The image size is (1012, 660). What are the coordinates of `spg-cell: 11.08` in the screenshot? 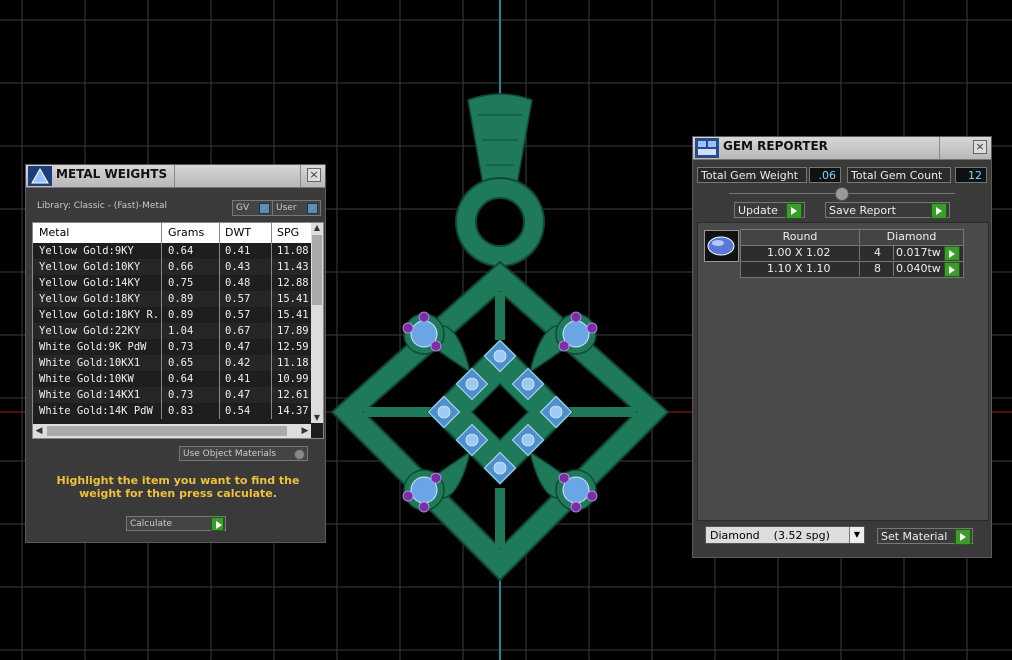 It's located at (293, 251).